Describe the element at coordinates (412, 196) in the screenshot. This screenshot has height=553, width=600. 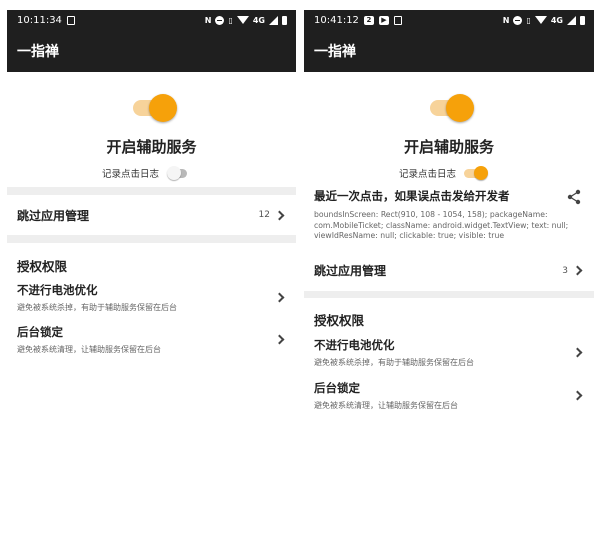
I see `last-click-title: 最近一次点击，如果误点击发给开发者` at that location.